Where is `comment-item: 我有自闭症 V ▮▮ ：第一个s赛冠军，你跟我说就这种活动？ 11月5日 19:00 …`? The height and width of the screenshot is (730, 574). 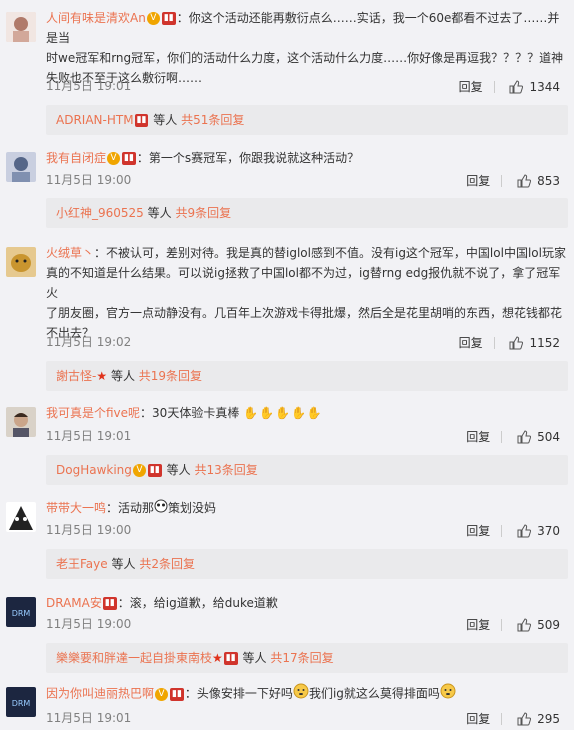 comment-item: 我有自闭症 V ▮▮ ：第一个s赛冠军，你跟我说就这种活动？ 11月5日 19:00 … is located at coordinates (287, 187).